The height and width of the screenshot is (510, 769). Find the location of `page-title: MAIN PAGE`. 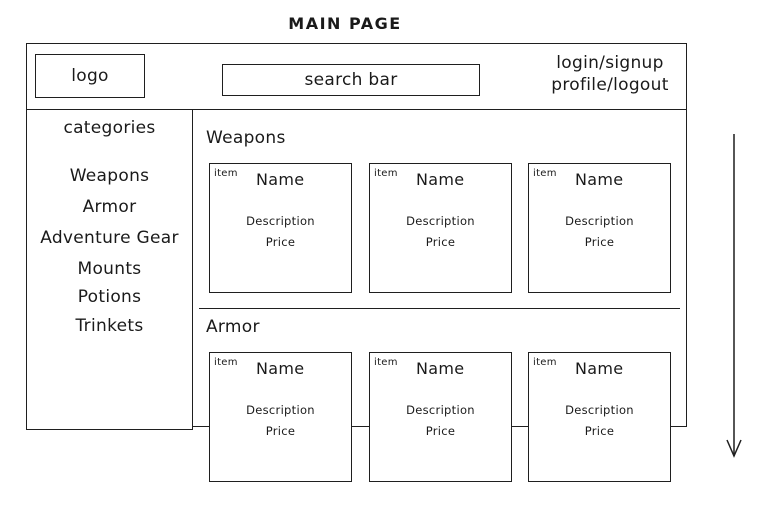

page-title: MAIN PAGE is located at coordinates (345, 23).